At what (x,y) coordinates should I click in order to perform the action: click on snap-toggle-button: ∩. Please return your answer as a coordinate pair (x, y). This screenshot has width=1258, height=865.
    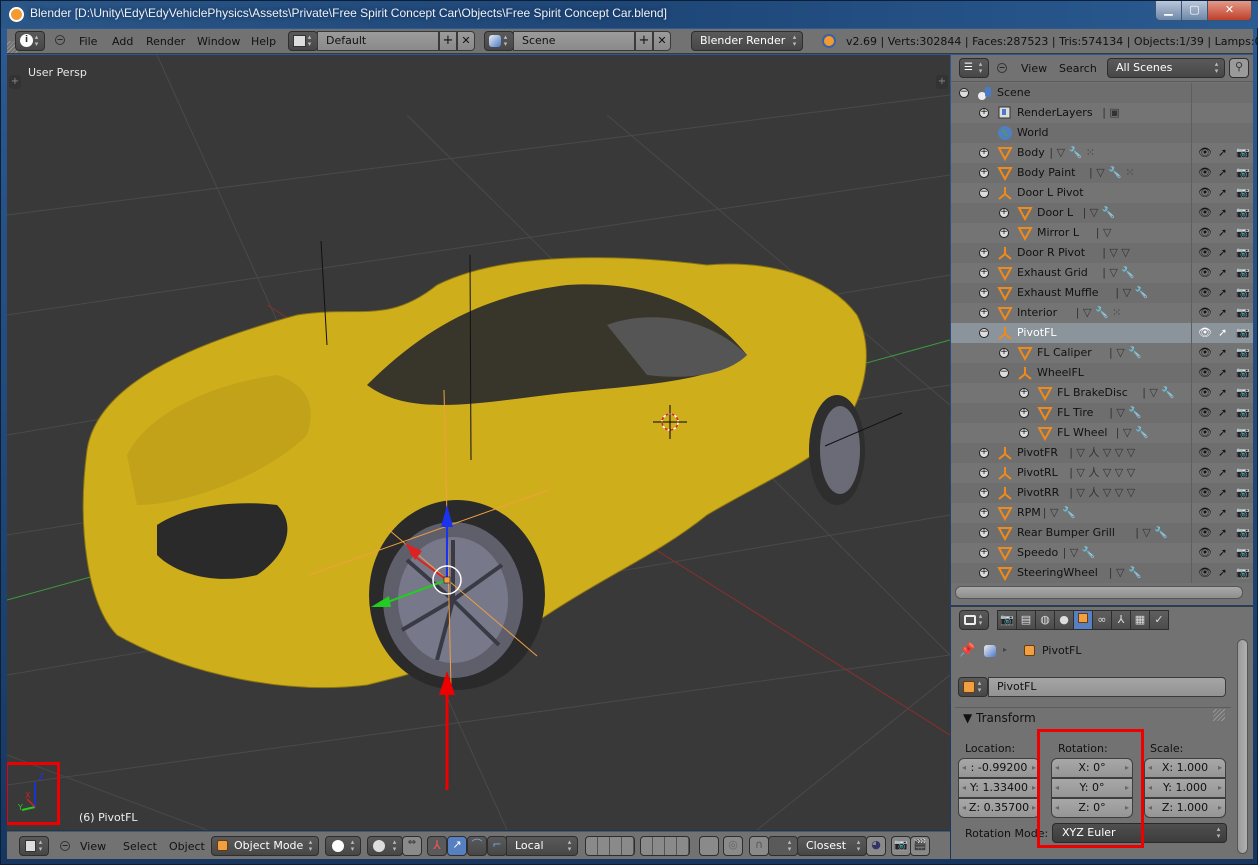
    Looking at the image, I should click on (759, 846).